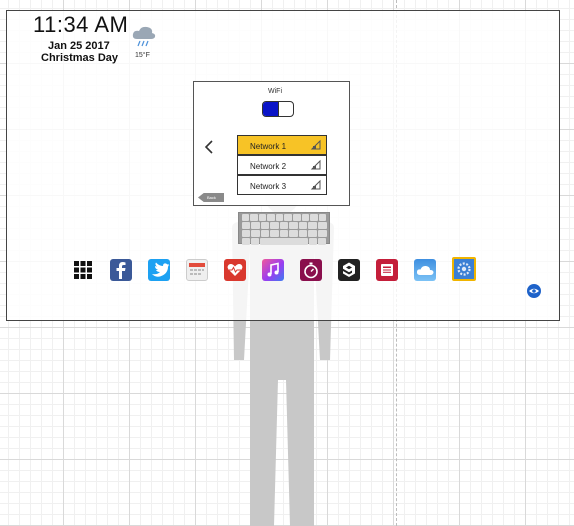 Image resolution: width=574 pixels, height=526 pixels. What do you see at coordinates (425, 270) in the screenshot?
I see `weather-app-icon` at bounding box center [425, 270].